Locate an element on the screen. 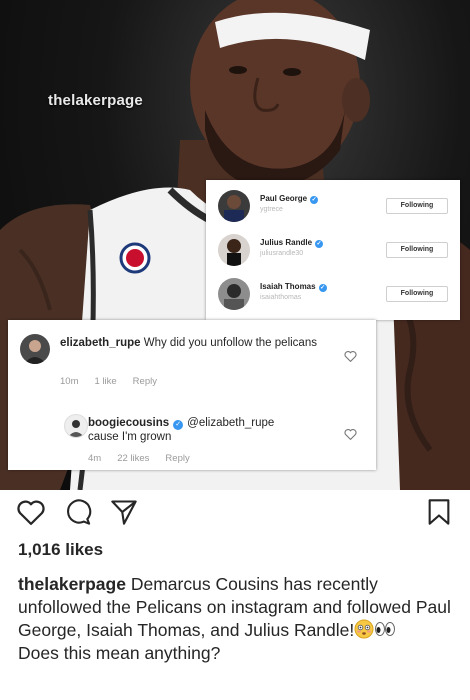  following-handle: isaiahthomas is located at coordinates (281, 297).